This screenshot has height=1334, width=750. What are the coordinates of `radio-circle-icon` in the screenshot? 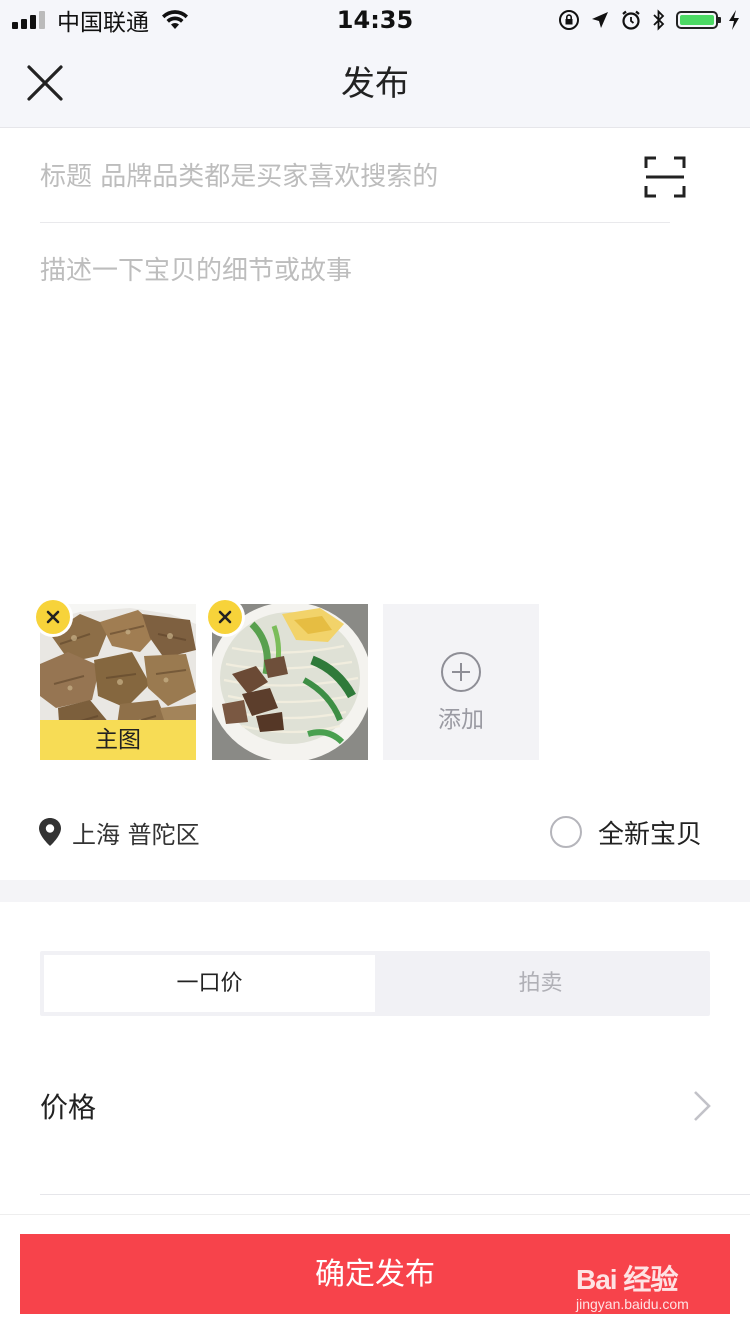 It's located at (566, 832).